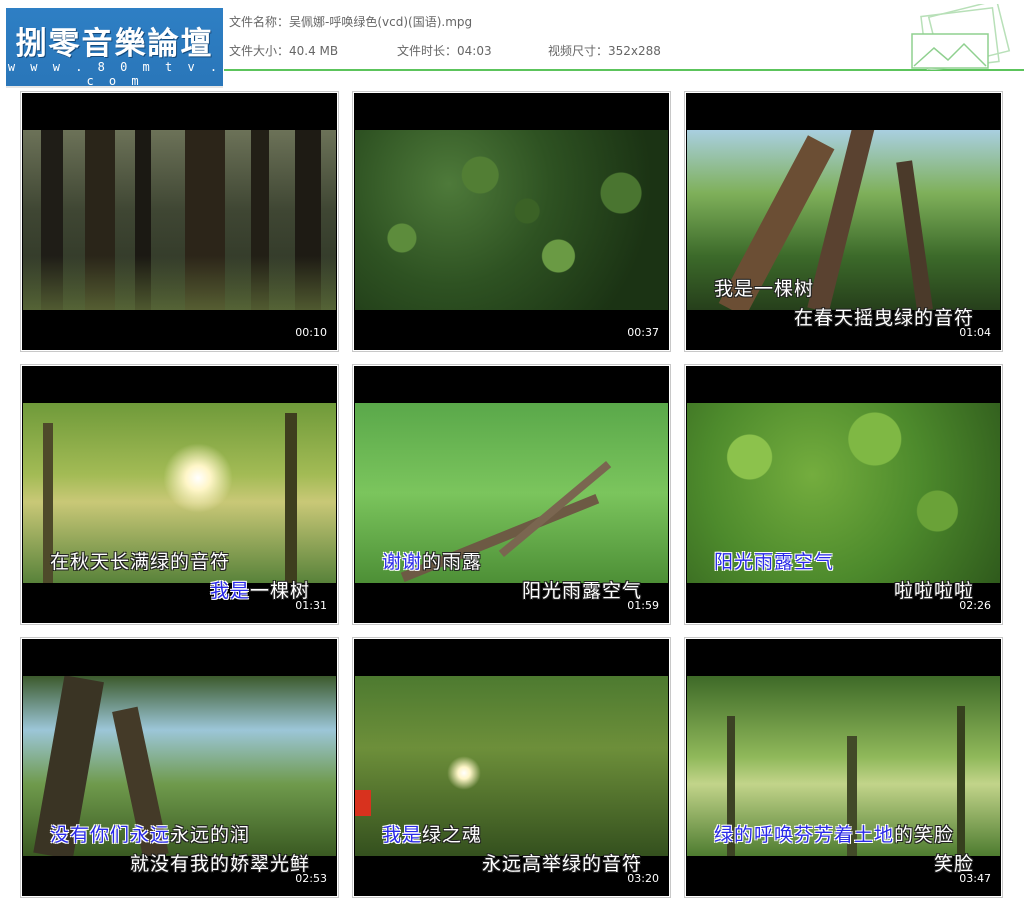  What do you see at coordinates (179, 494) in the screenshot?
I see `video-thumbnail: 在秋天长满绿的音符 我是一棵树 01:31` at bounding box center [179, 494].